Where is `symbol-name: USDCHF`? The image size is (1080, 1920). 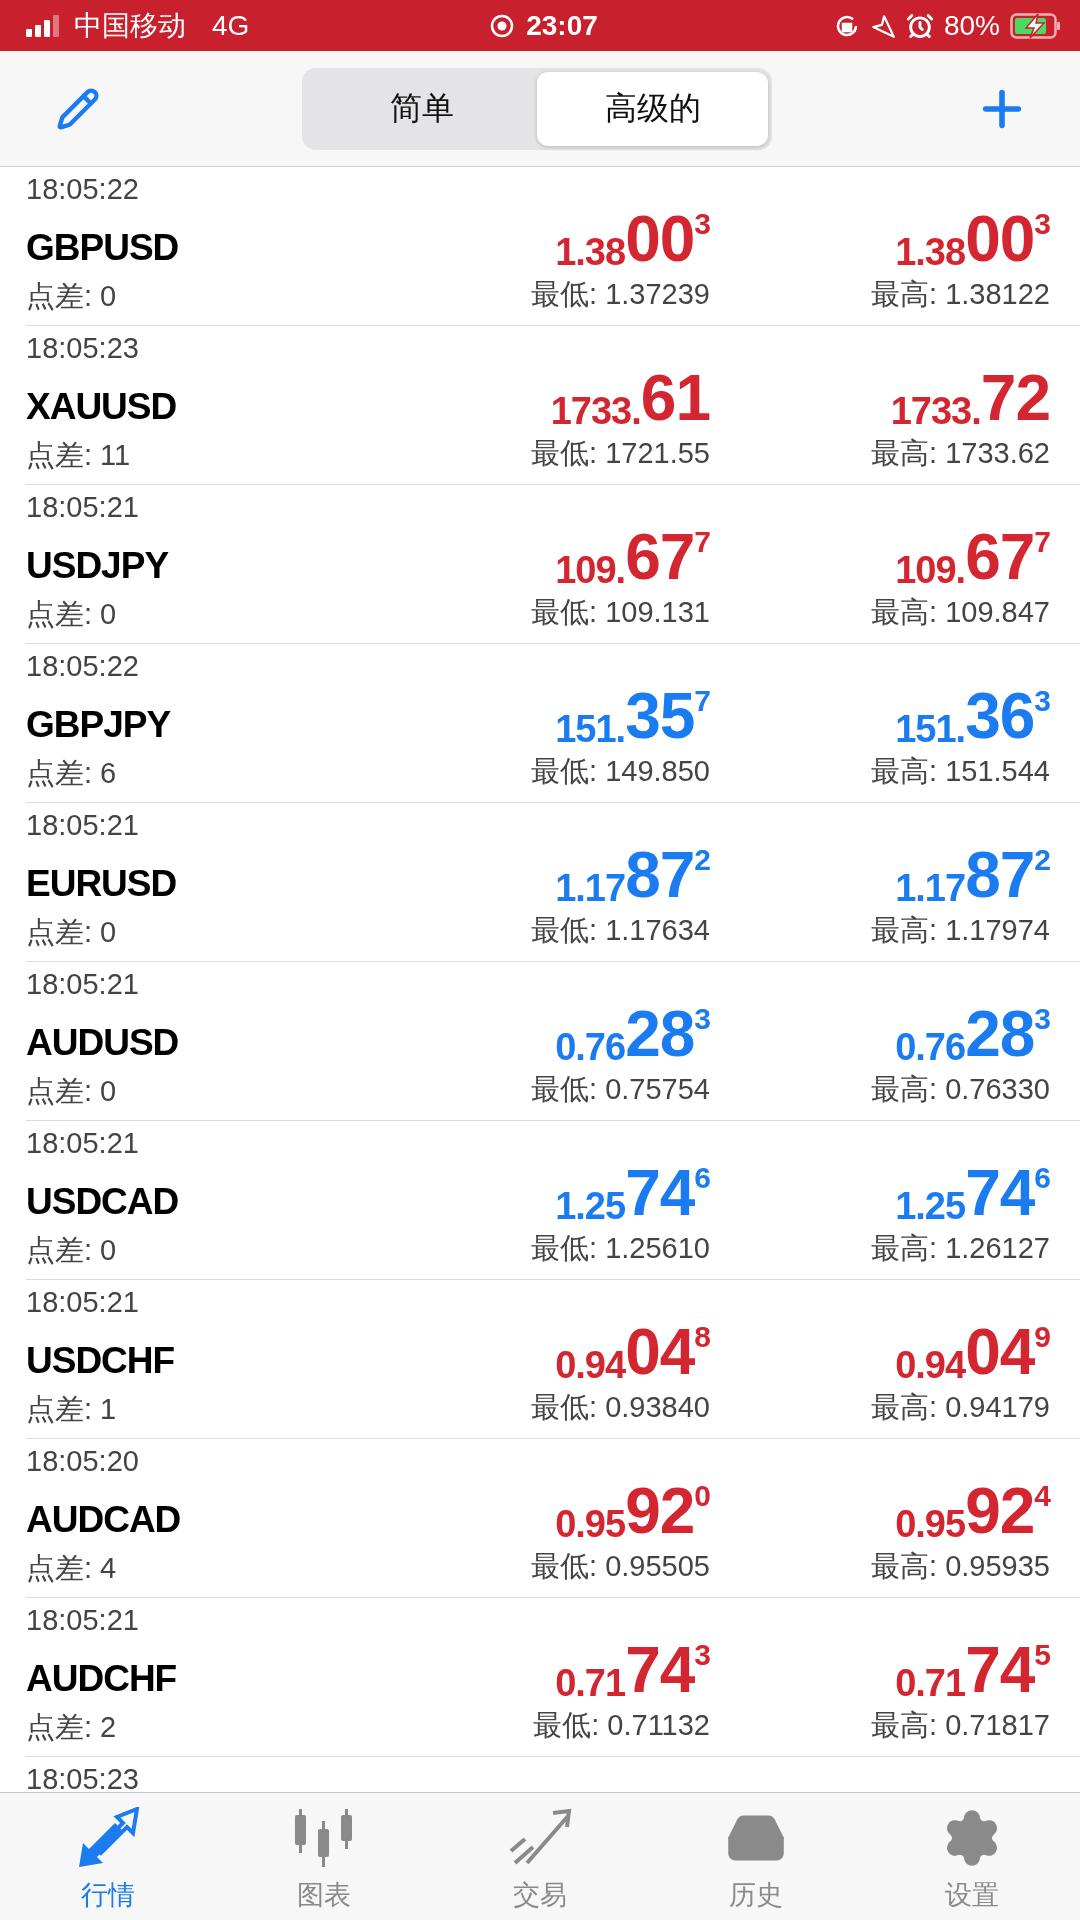 symbol-name: USDCHF is located at coordinates (101, 1360).